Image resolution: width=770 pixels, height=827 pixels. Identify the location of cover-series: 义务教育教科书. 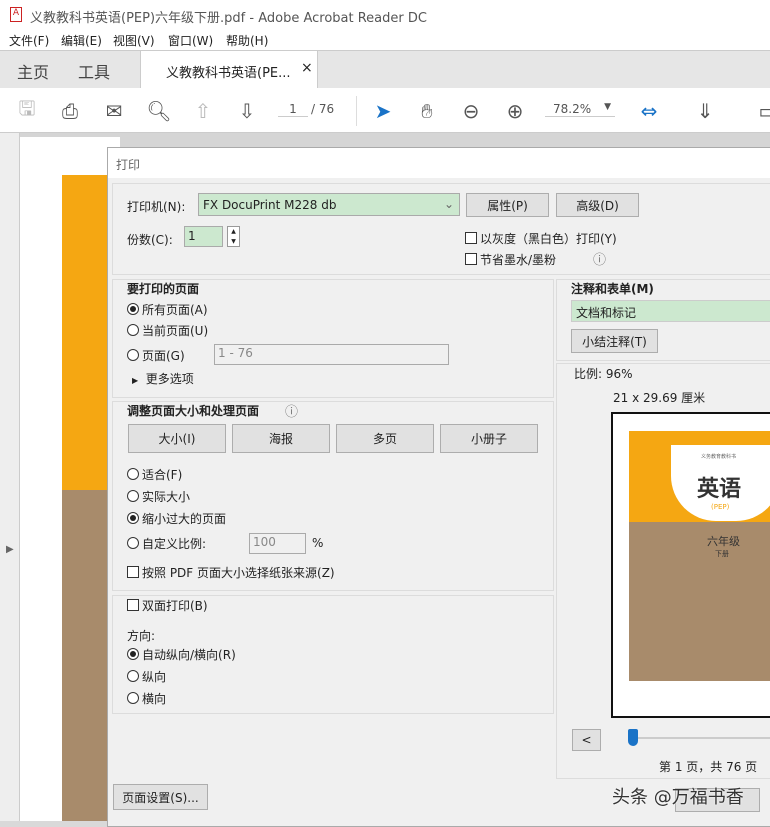
(719, 457).